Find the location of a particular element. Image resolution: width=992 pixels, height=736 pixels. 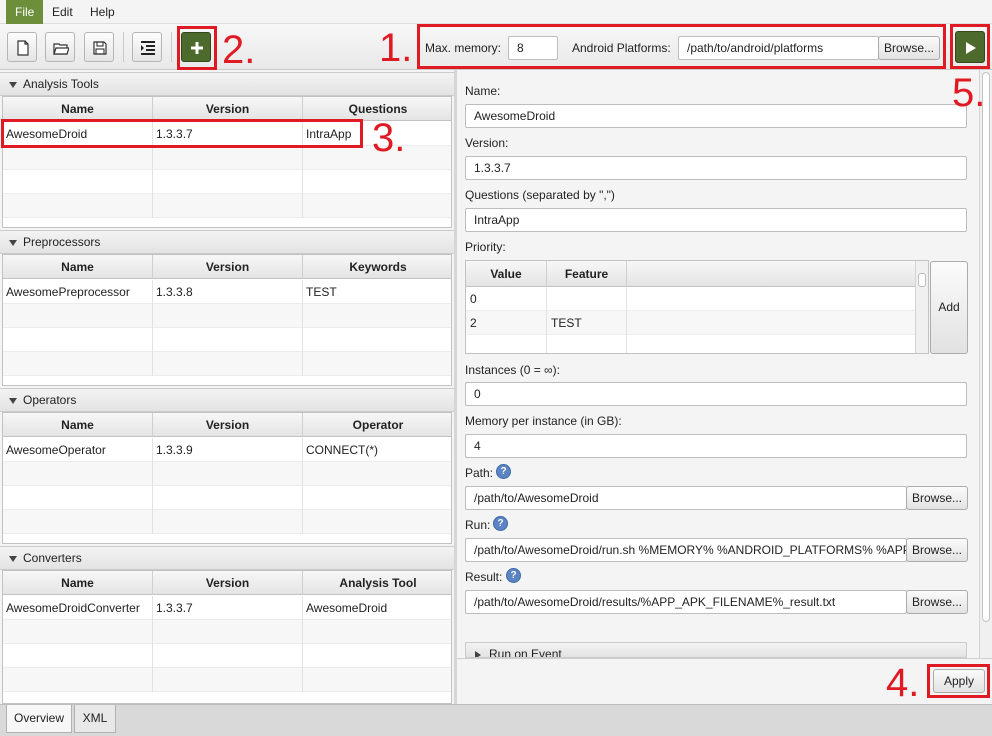

table-cell: AwesomeDroidConverter is located at coordinates (78, 608).